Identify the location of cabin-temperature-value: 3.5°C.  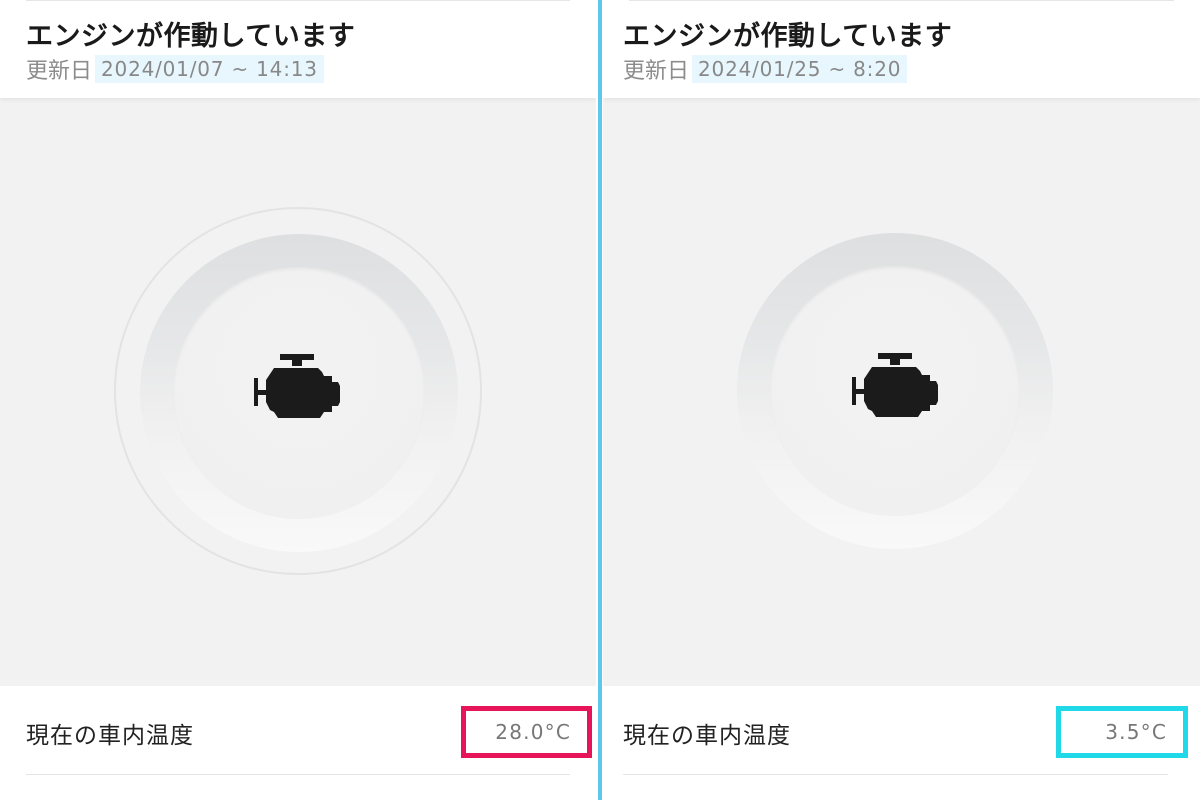
(1122, 732).